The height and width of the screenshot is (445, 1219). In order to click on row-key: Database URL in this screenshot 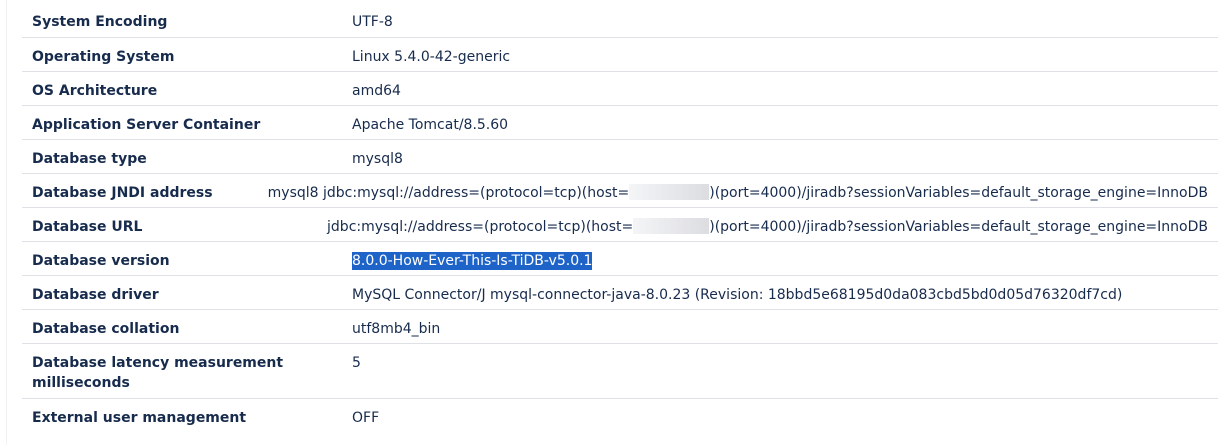, I will do `click(87, 227)`.